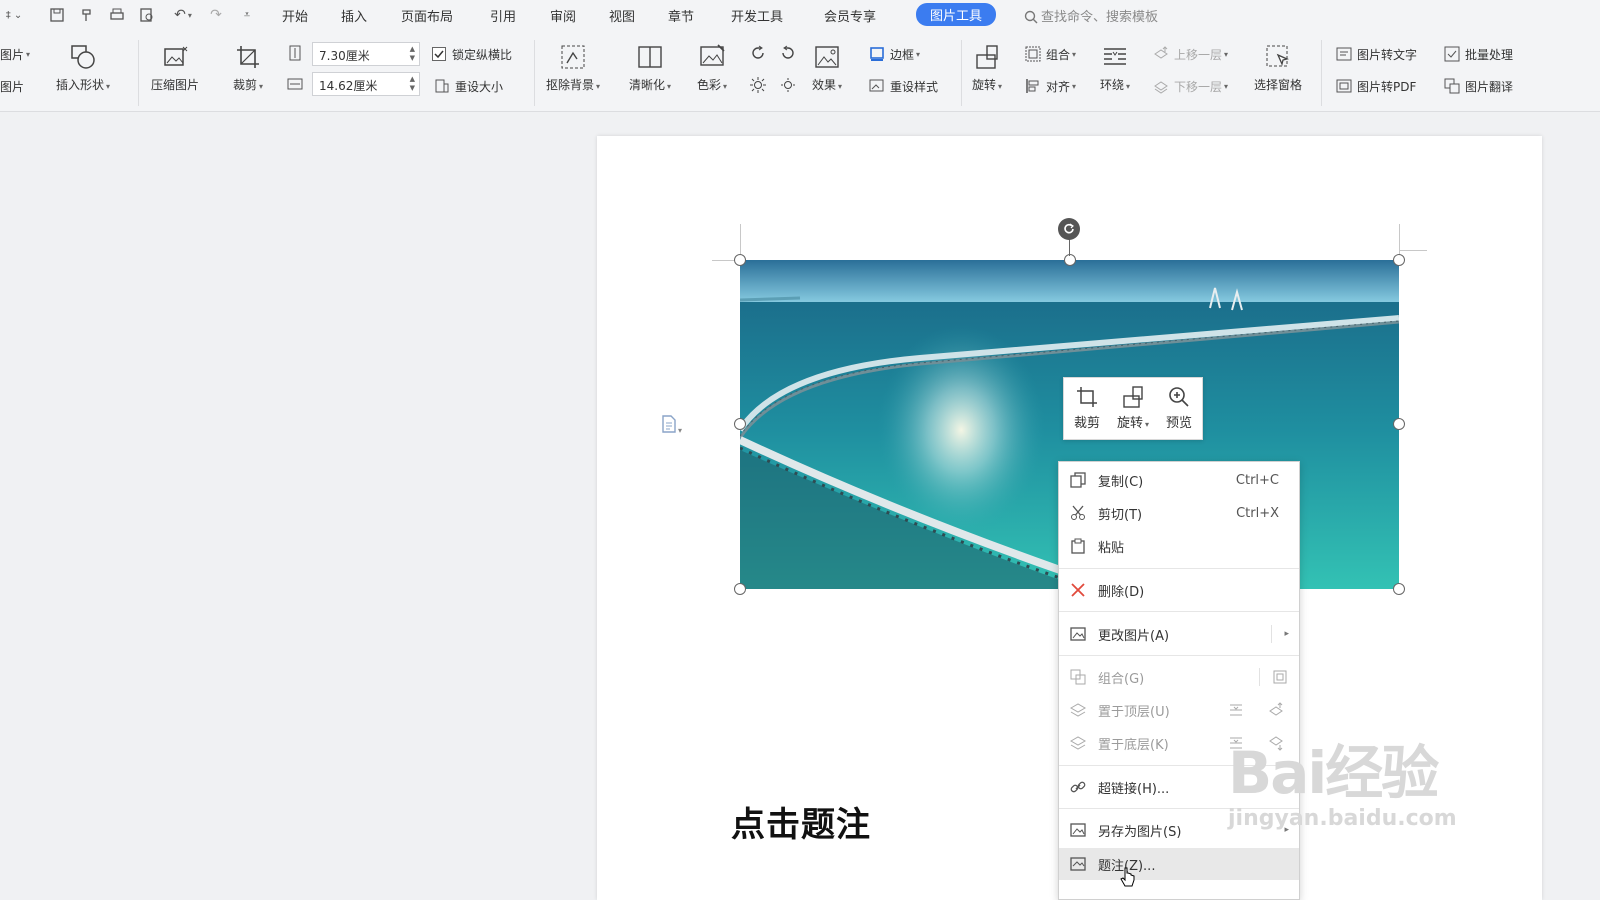 Image resolution: width=1600 pixels, height=900 pixels. I want to click on undo-icon: ↶ ▾, so click(183, 15).